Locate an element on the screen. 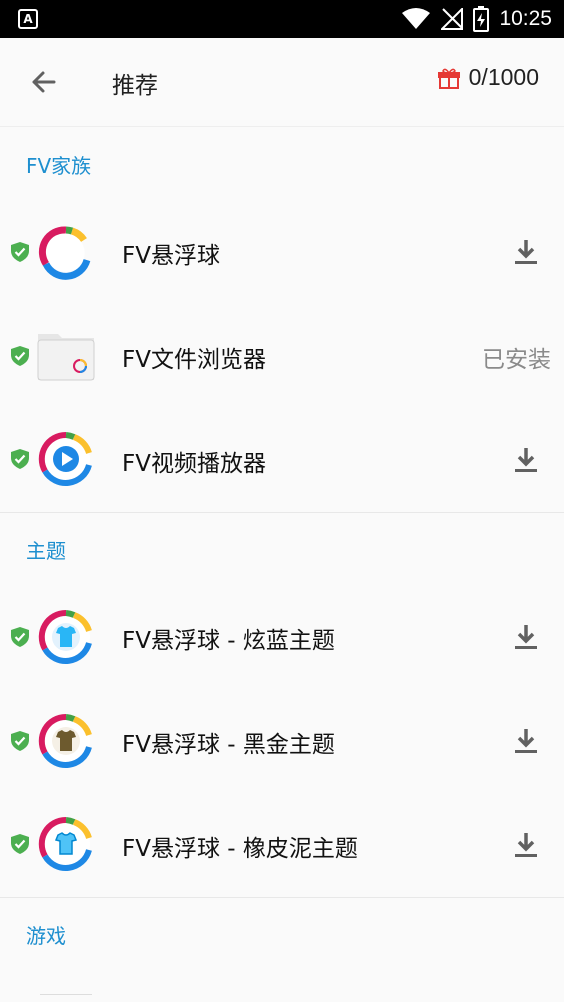  back-arrow-icon is located at coordinates (44, 82).